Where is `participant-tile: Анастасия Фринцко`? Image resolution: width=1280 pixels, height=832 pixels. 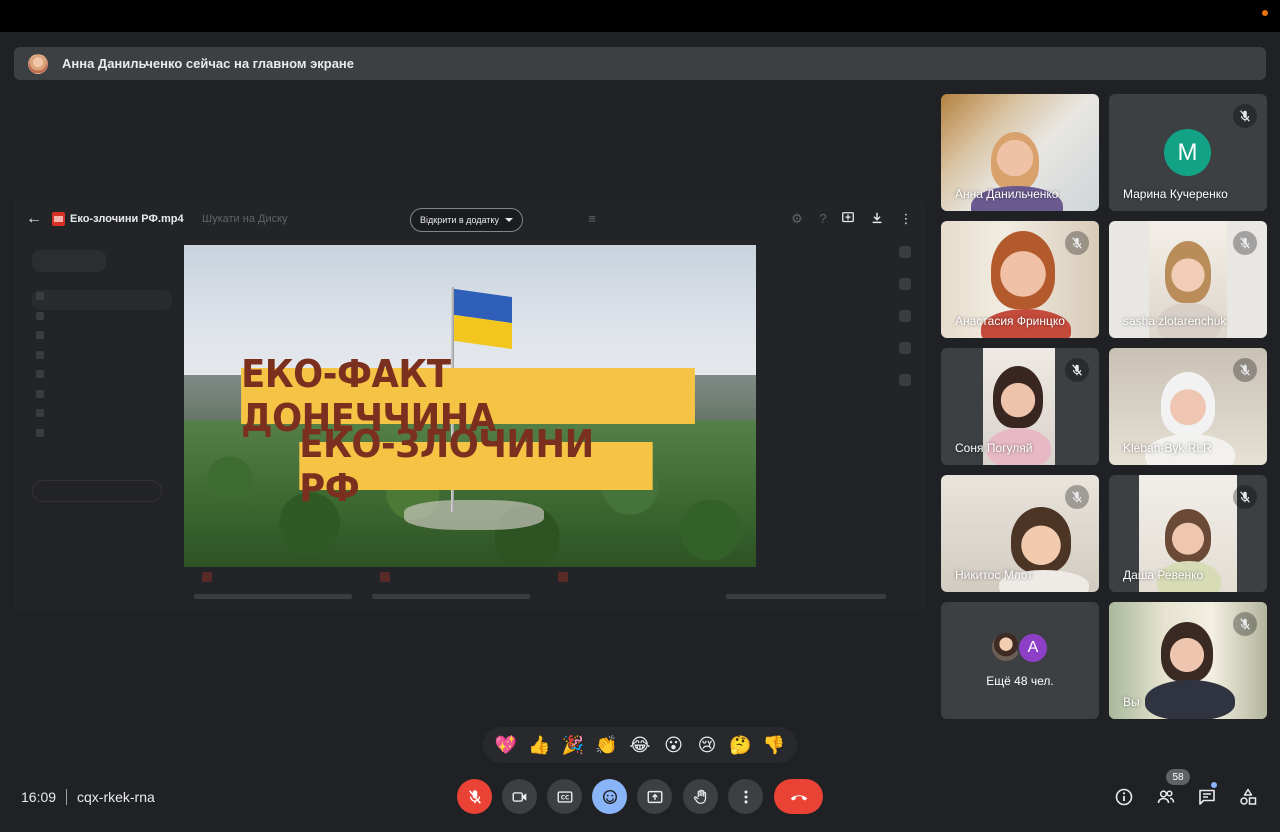 participant-tile: Анастасия Фринцко is located at coordinates (1020, 279).